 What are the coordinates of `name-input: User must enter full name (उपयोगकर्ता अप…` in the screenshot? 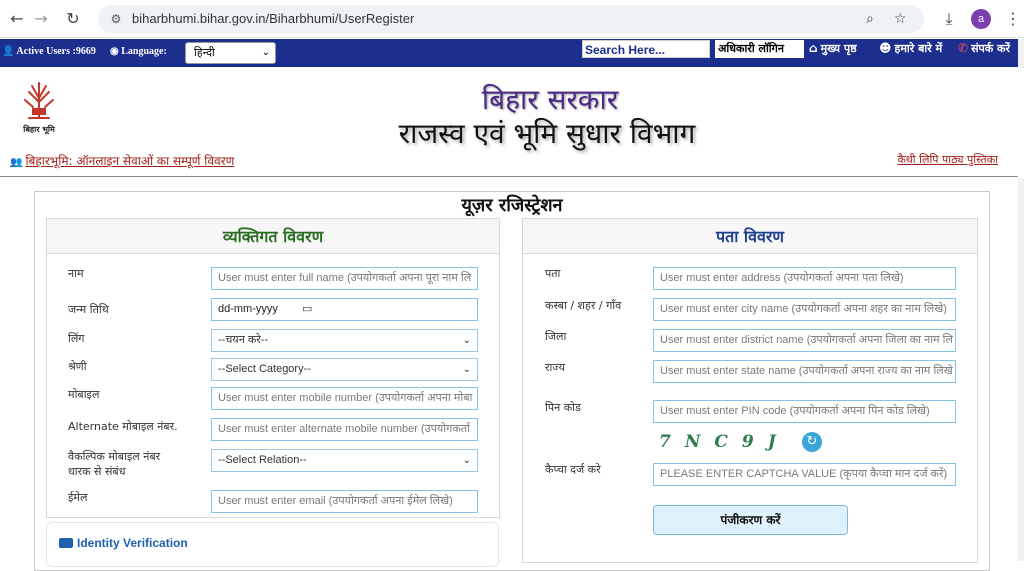 It's located at (344, 278).